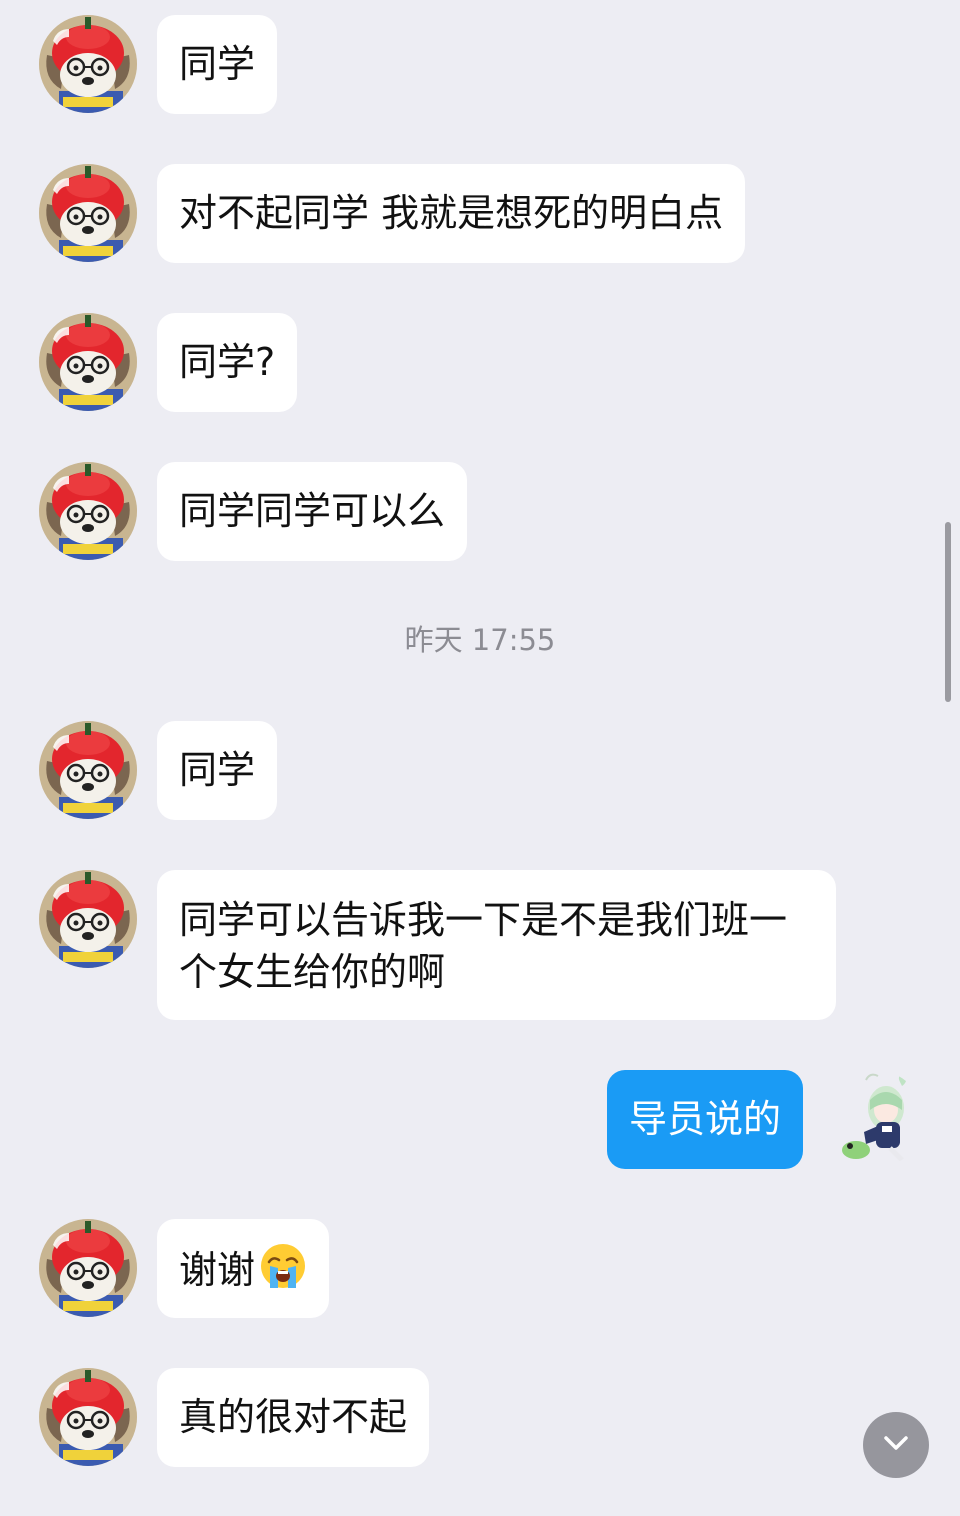 Image resolution: width=960 pixels, height=1516 pixels. What do you see at coordinates (217, 1270) in the screenshot?
I see `message-text: 谢谢` at bounding box center [217, 1270].